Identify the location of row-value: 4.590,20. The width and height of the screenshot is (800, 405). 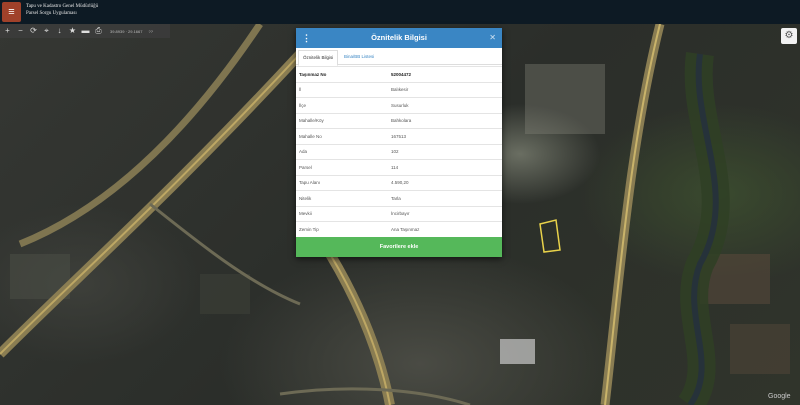
(445, 182).